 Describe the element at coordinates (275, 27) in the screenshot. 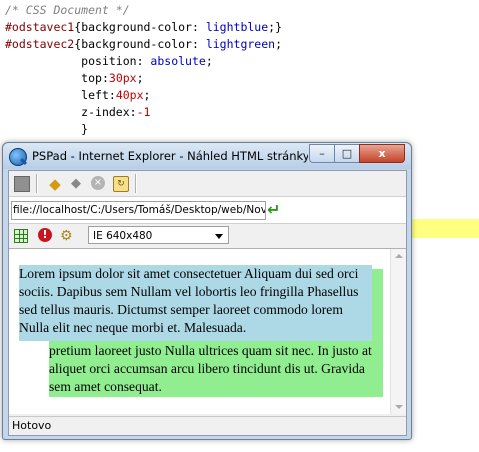

I see `code-token: ;}` at that location.